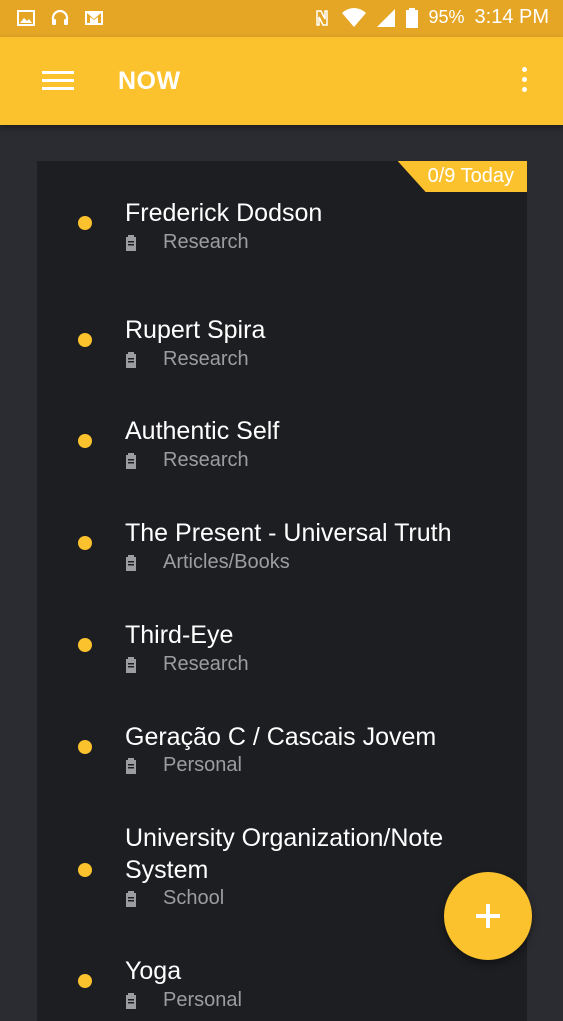 The height and width of the screenshot is (1021, 563). What do you see at coordinates (462, 176) in the screenshot?
I see `today-counter-badge: 0/9 Today` at bounding box center [462, 176].